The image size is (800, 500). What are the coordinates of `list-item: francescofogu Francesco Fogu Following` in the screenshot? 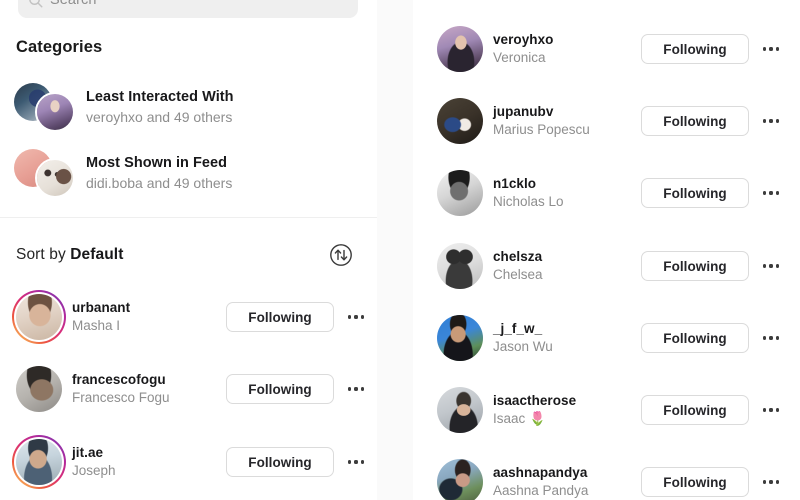 It's located at (188, 389).